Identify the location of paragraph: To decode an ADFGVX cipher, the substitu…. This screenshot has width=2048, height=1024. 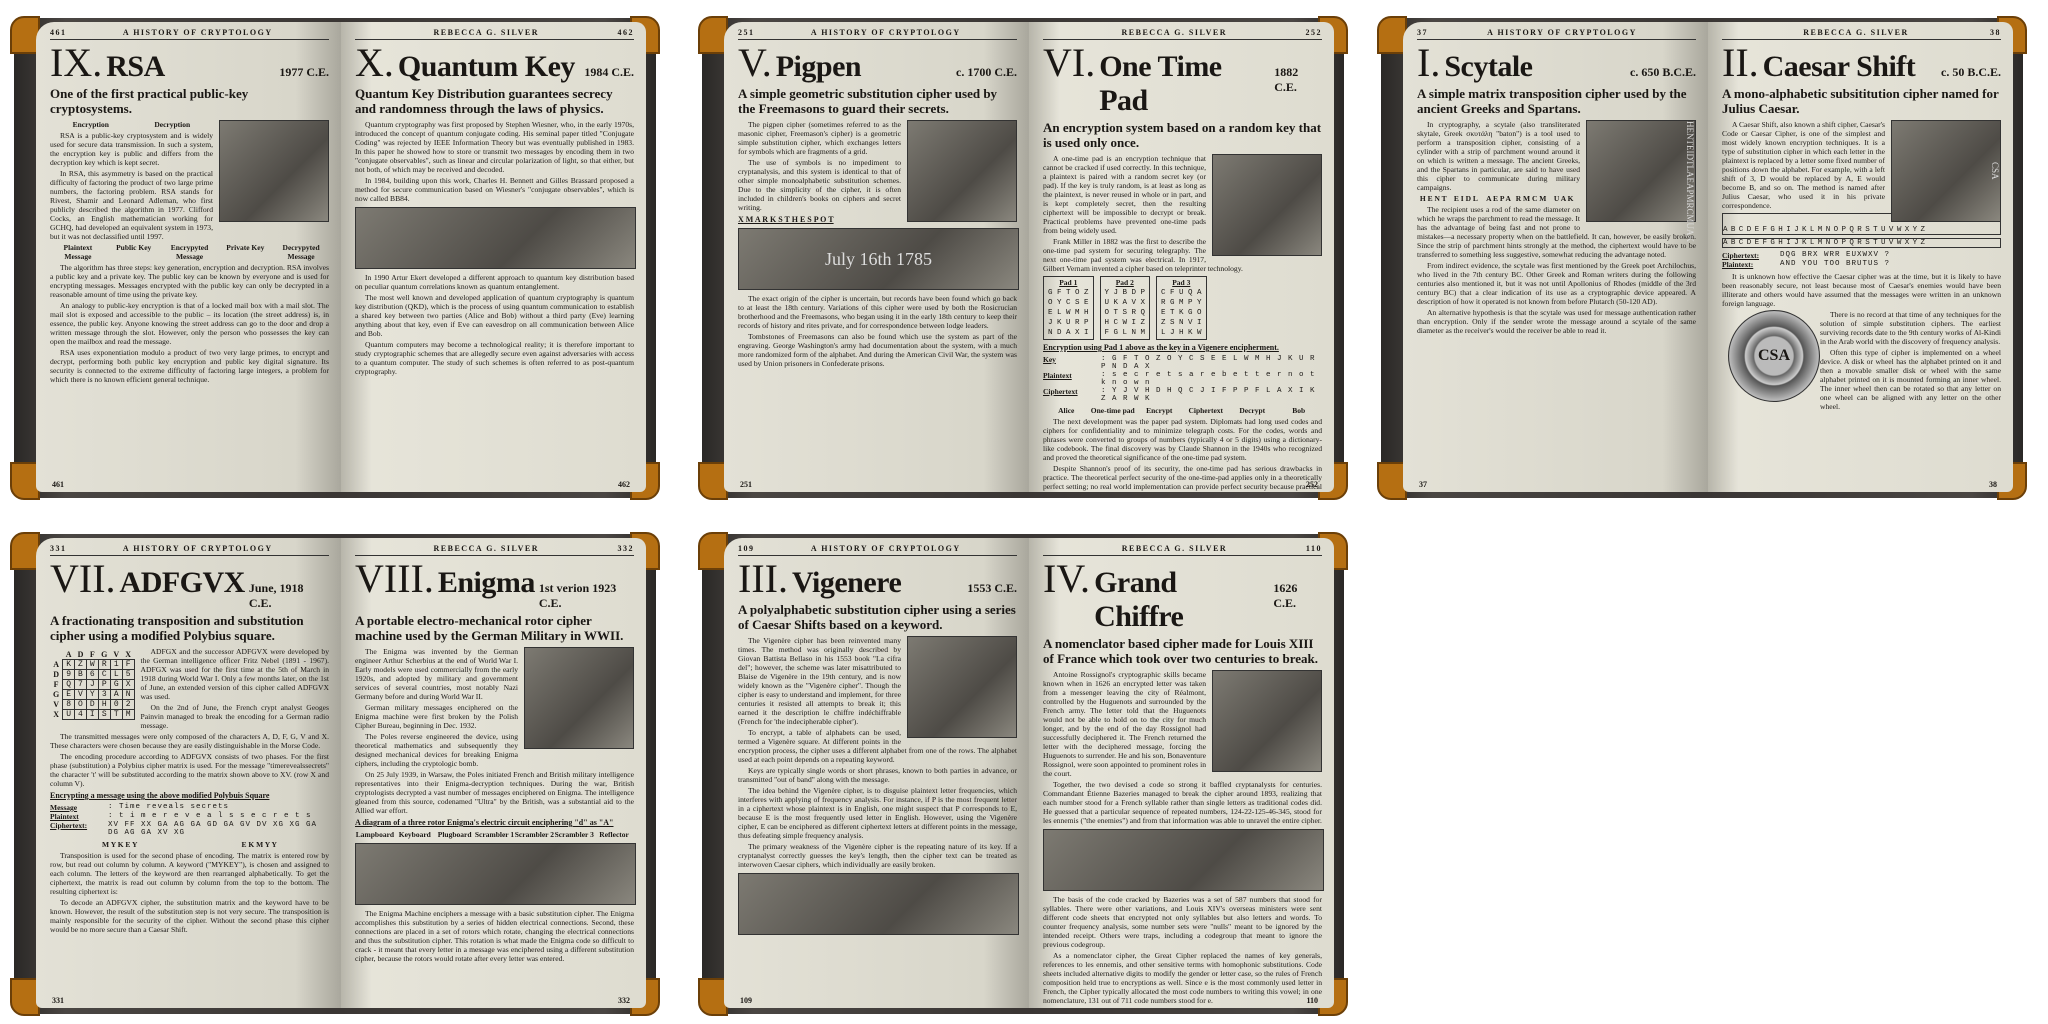
(189, 916).